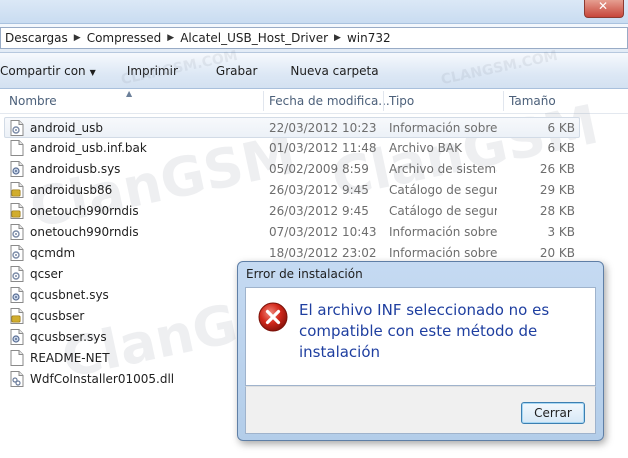 The image size is (628, 458). What do you see at coordinates (443, 169) in the screenshot?
I see `file-type: Archivo de sistema` at bounding box center [443, 169].